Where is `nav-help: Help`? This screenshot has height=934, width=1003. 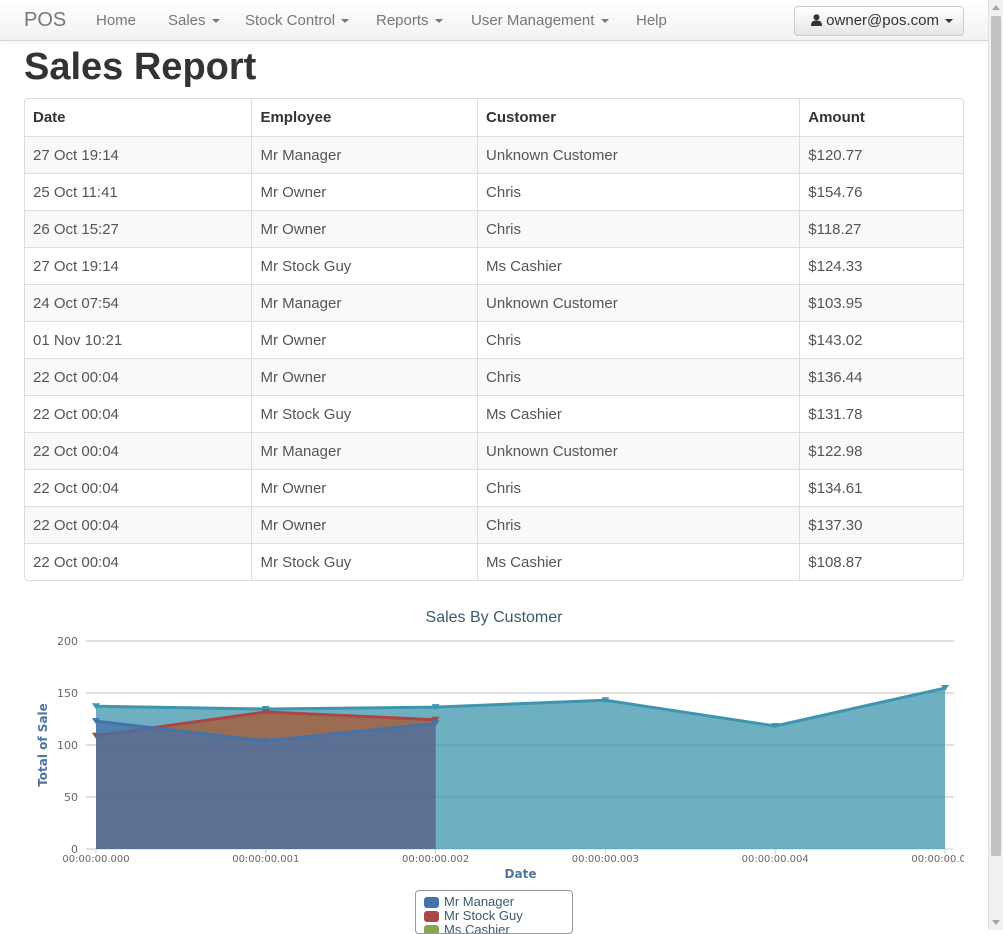
nav-help: Help is located at coordinates (651, 20).